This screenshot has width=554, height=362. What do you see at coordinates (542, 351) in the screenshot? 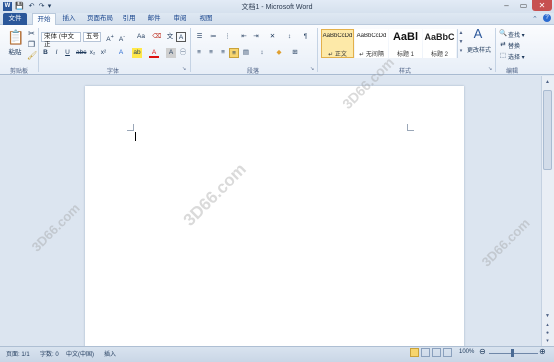
I see `zoom-in-icon: ⊕` at bounding box center [542, 351].